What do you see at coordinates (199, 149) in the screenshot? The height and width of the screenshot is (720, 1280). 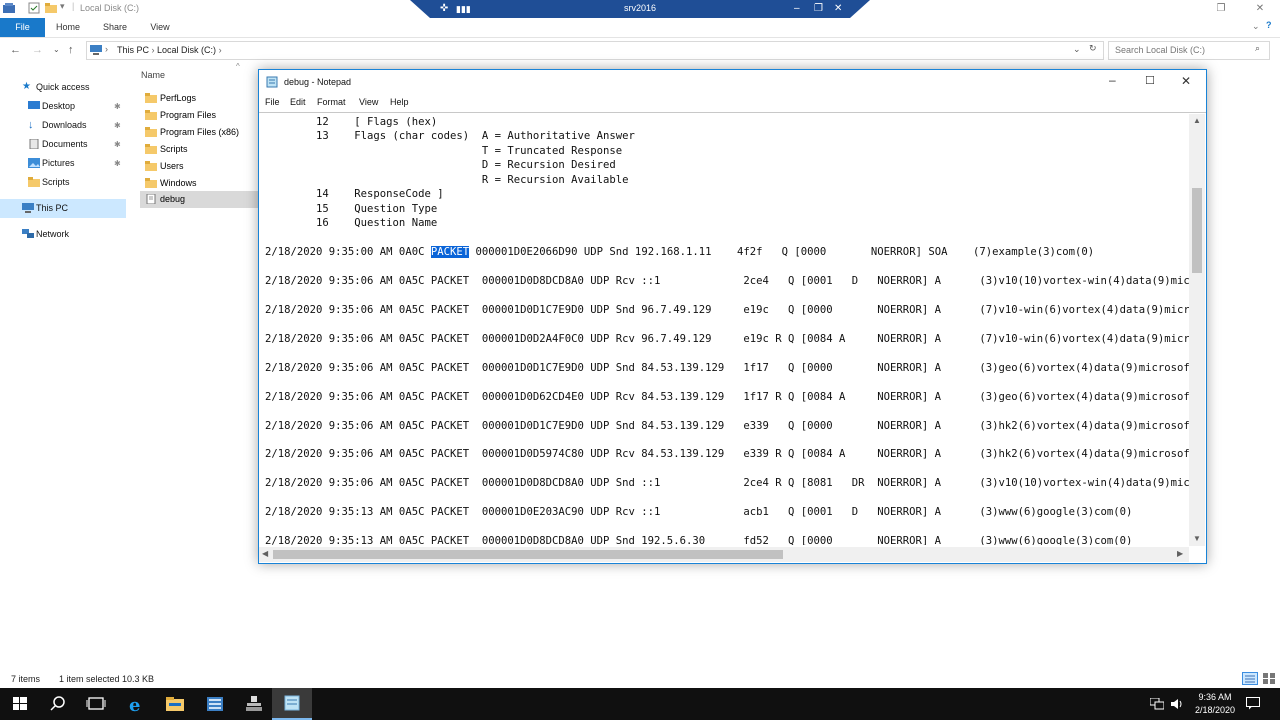 I see `list-item: Scripts` at bounding box center [199, 149].